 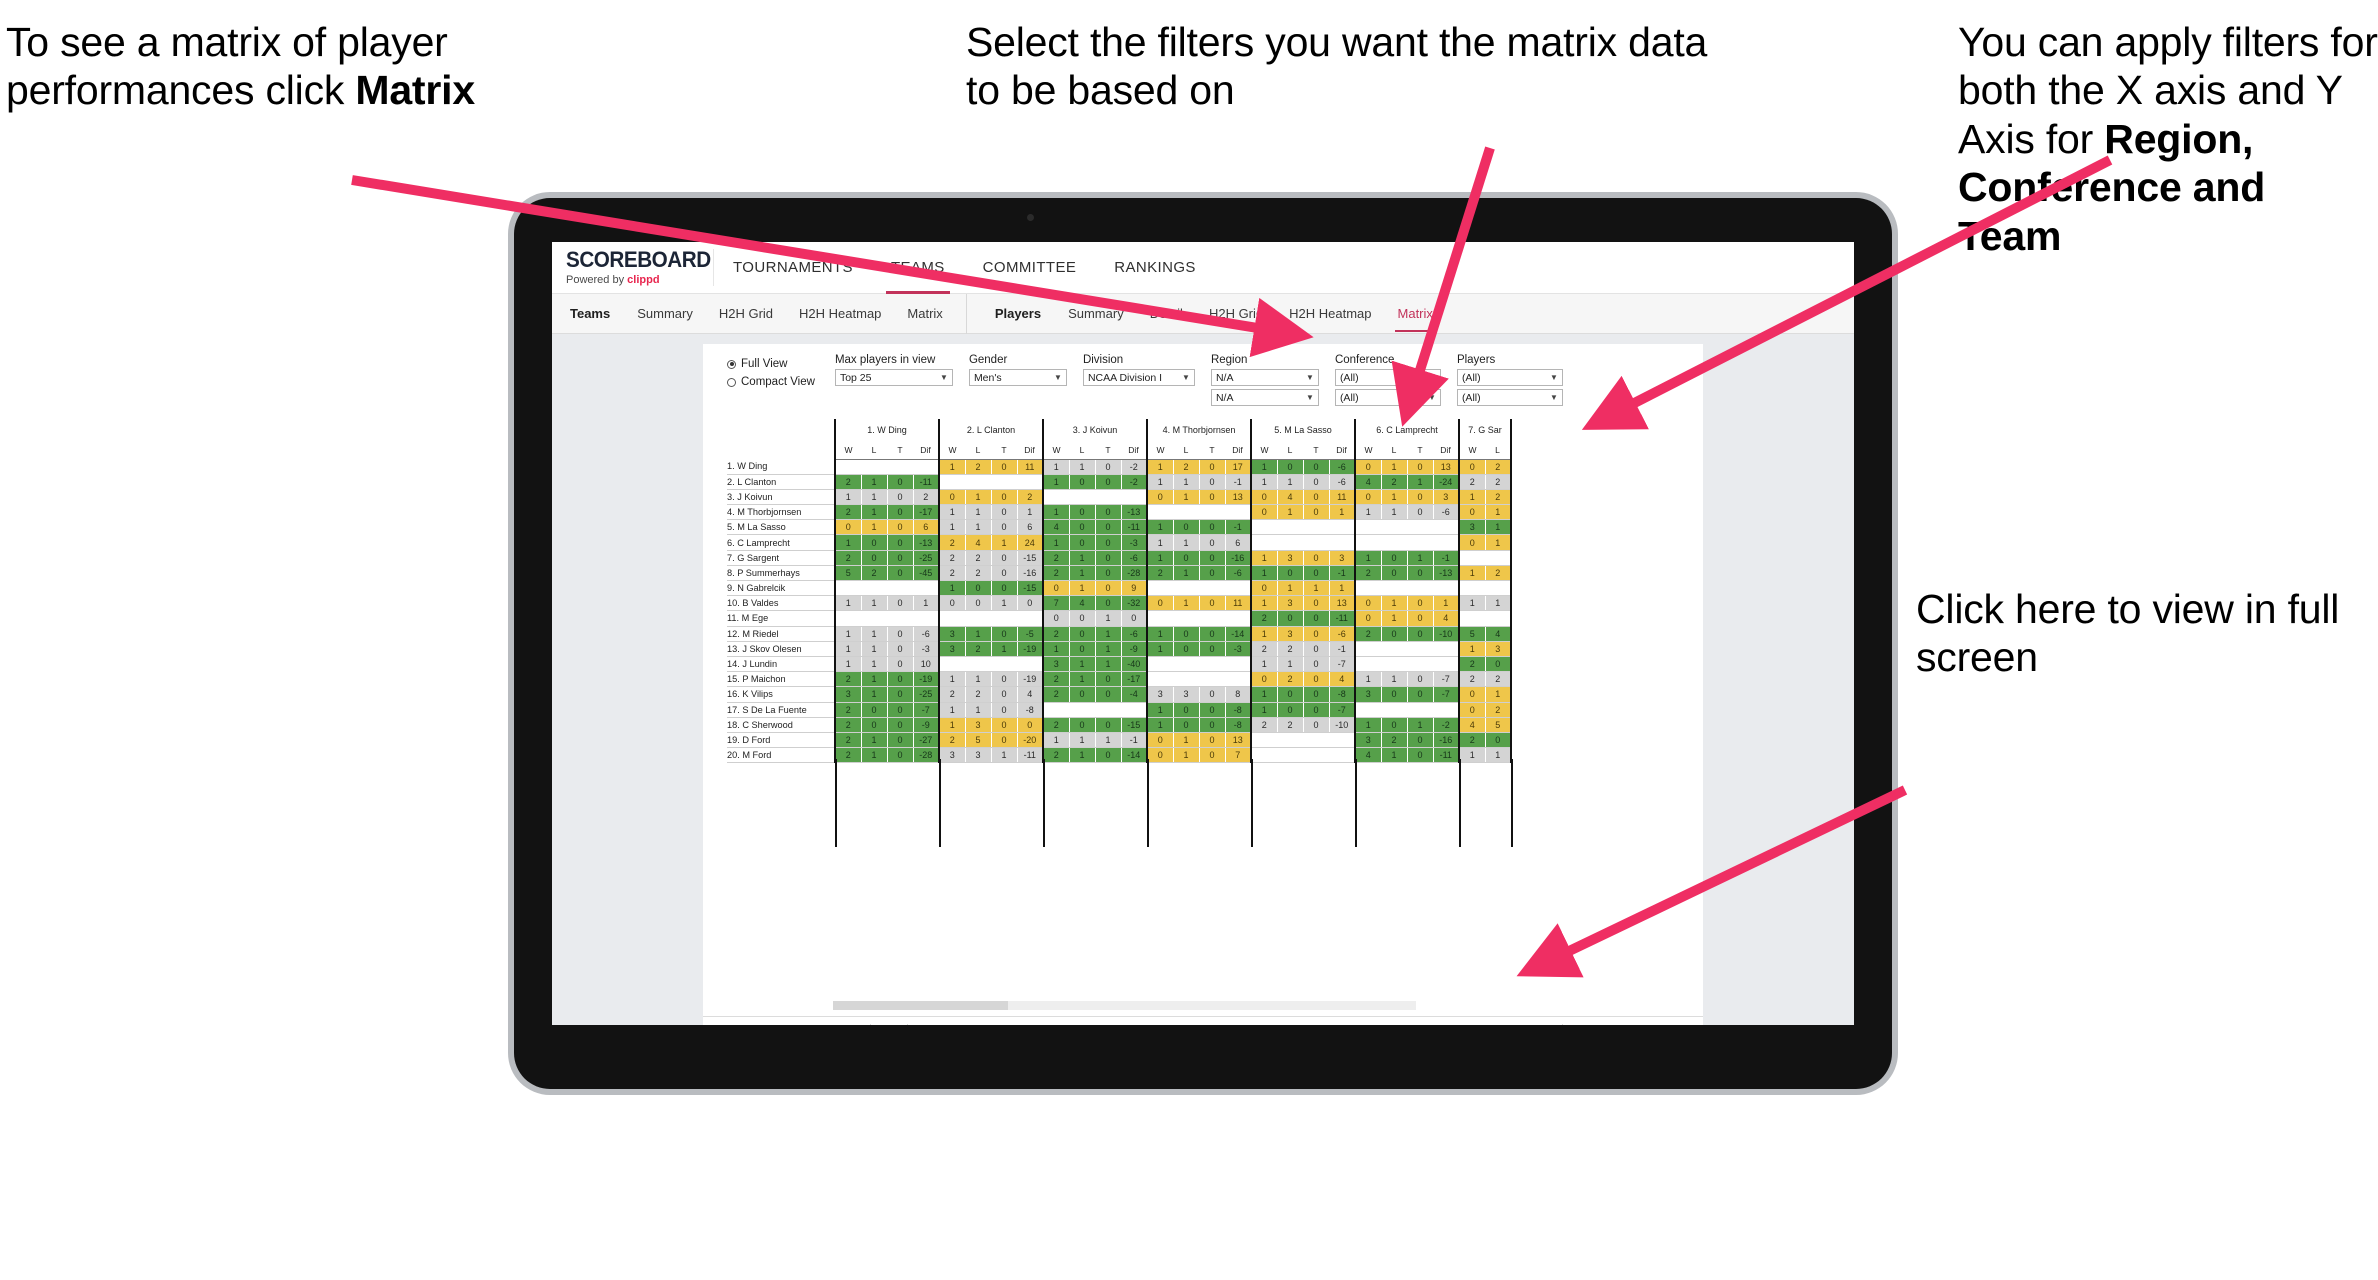 I want to click on filter-region-y-select: N/A ▼, so click(x=1264, y=397).